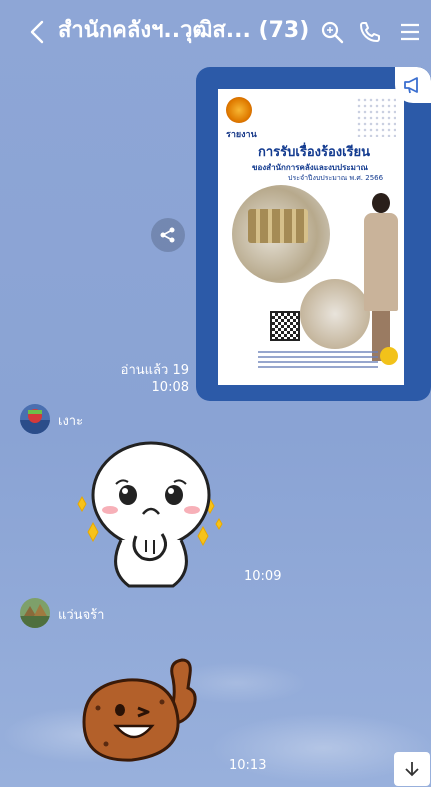 Image resolution: width=431 pixels, height=787 pixels. What do you see at coordinates (239, 110) in the screenshot?
I see `emblem-icon` at bounding box center [239, 110].